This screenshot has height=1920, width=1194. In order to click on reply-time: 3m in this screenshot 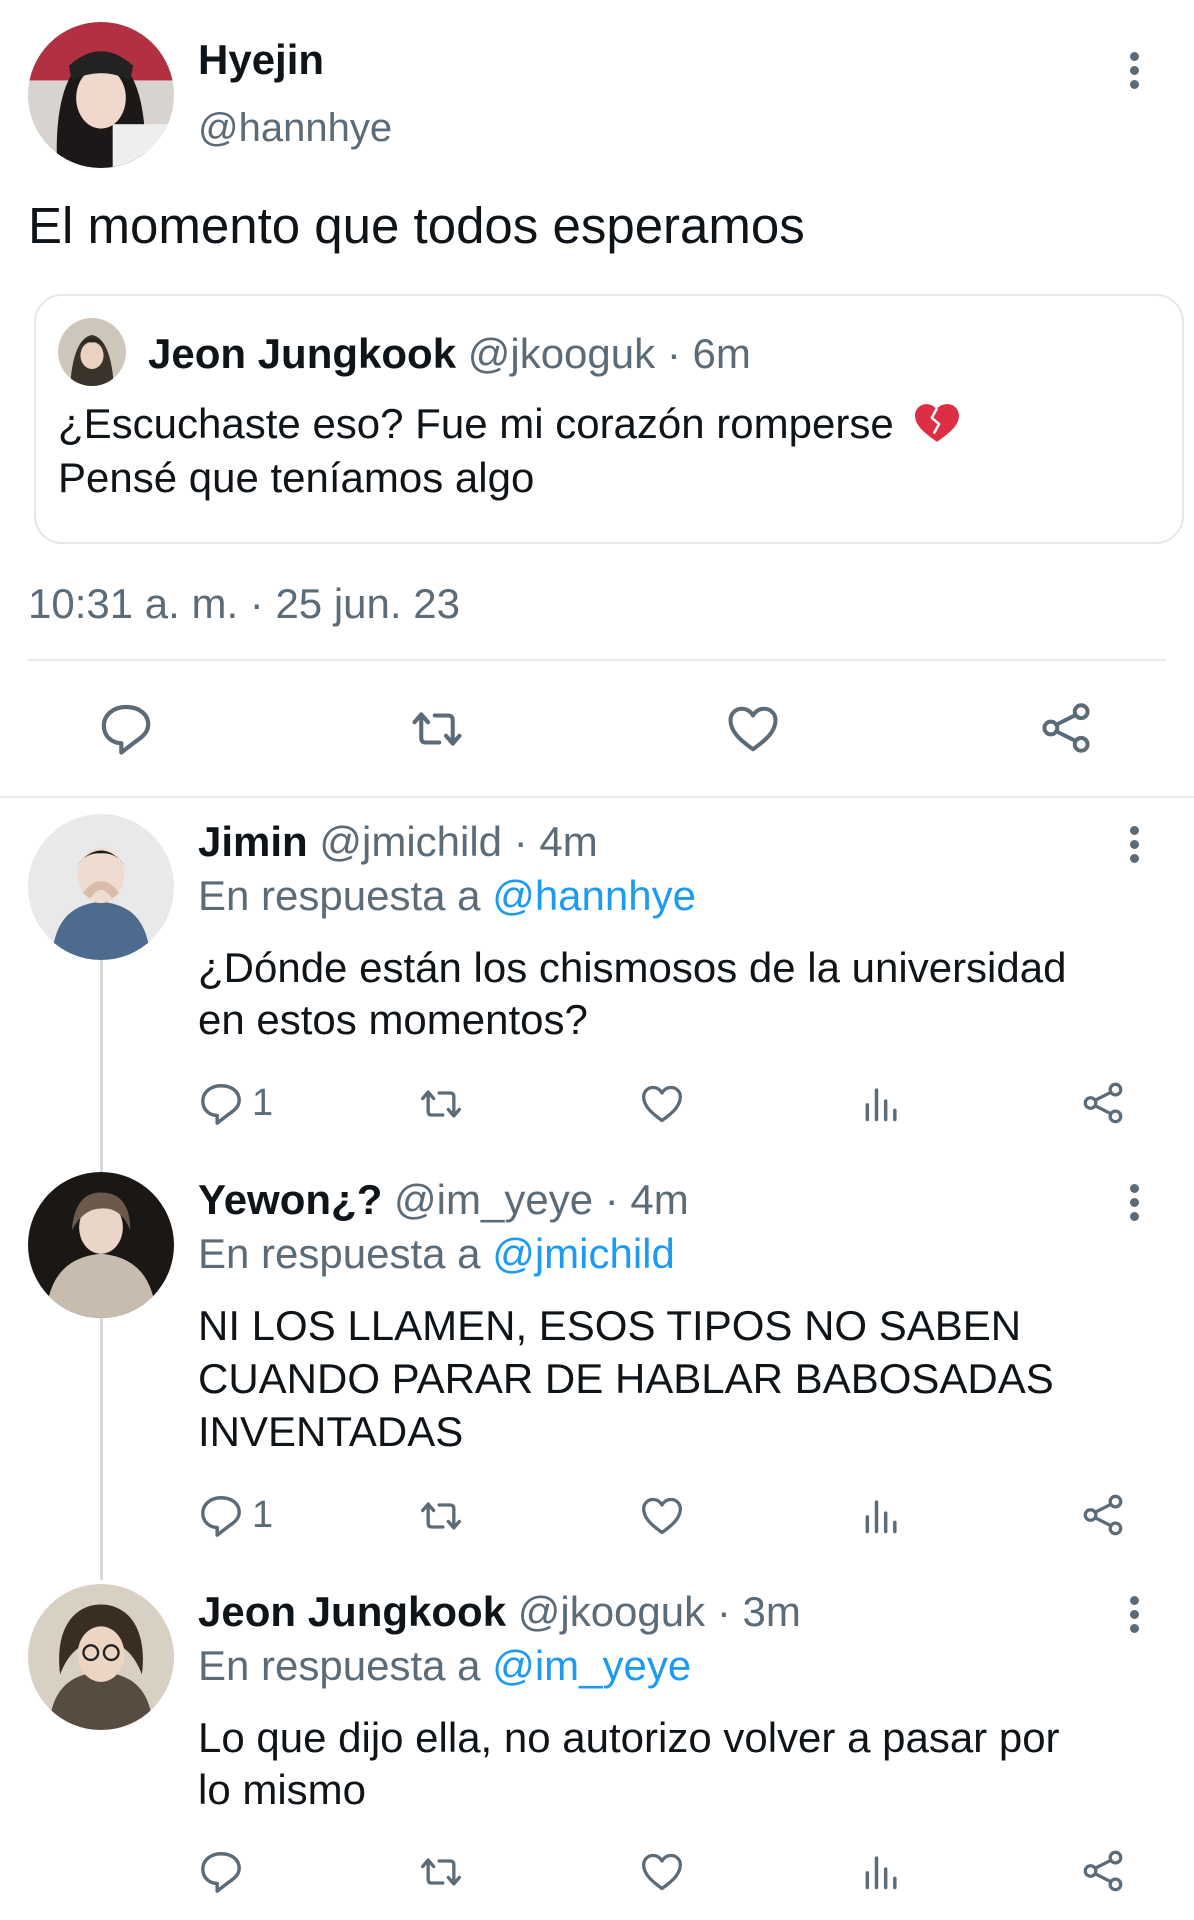, I will do `click(771, 1611)`.